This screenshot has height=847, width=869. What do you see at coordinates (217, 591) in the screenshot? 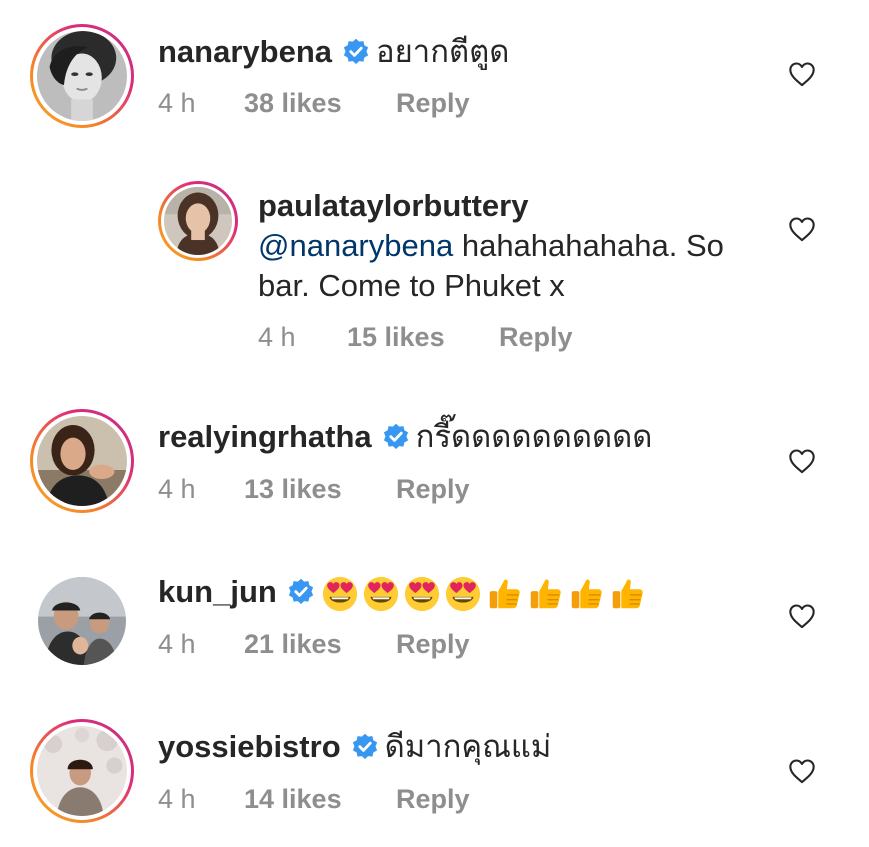
I see `username: kun_jun` at bounding box center [217, 591].